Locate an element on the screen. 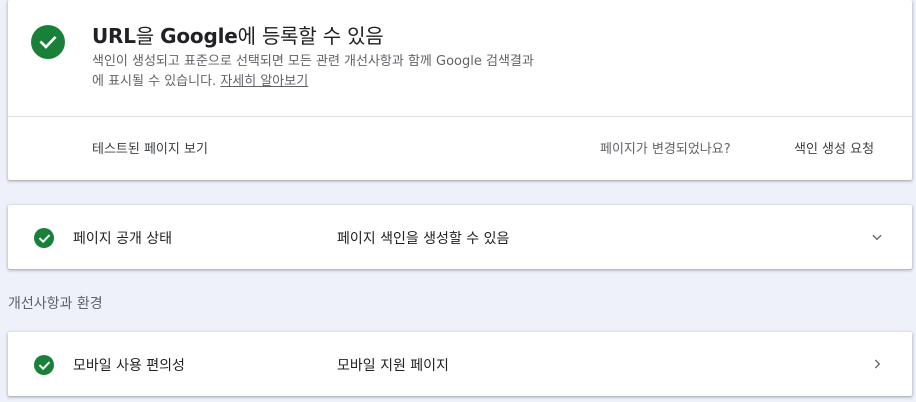  title-part-1: 을 is located at coordinates (148, 36).